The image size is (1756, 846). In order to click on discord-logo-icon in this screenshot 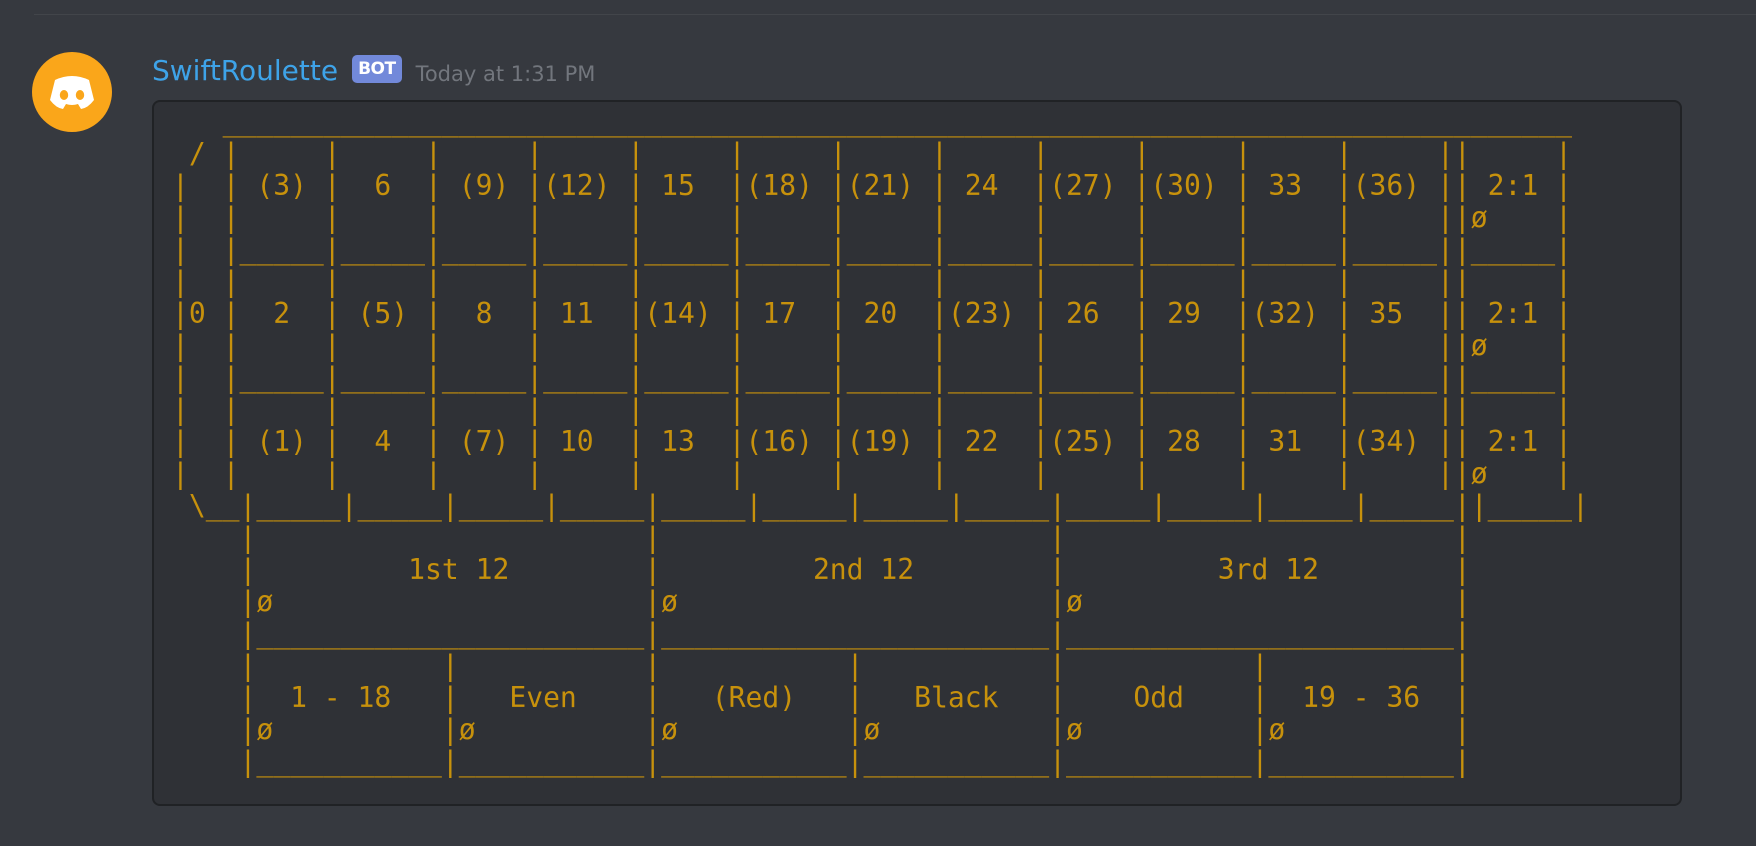, I will do `click(72, 92)`.